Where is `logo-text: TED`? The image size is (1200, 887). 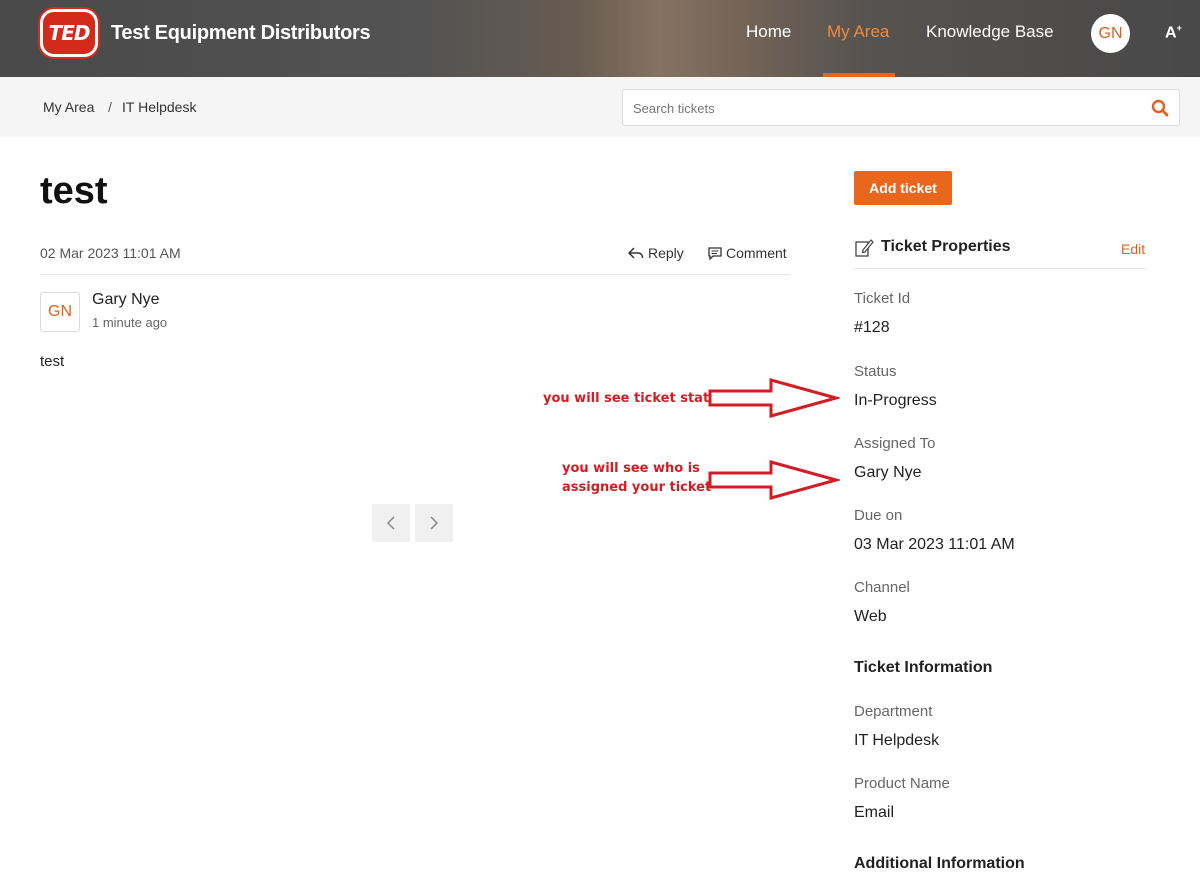 logo-text: TED is located at coordinates (69, 33).